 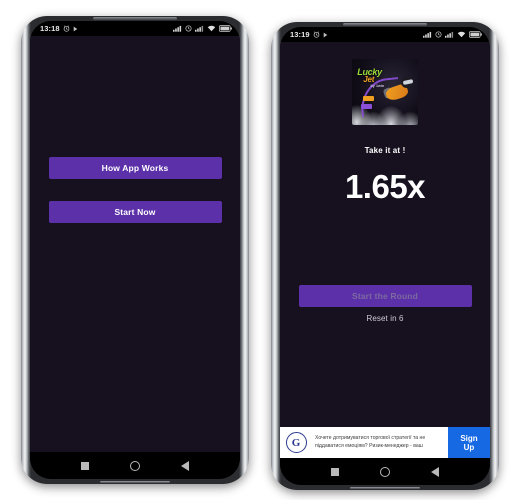 What do you see at coordinates (50, 28) in the screenshot?
I see `status-time: 13:18` at bounding box center [50, 28].